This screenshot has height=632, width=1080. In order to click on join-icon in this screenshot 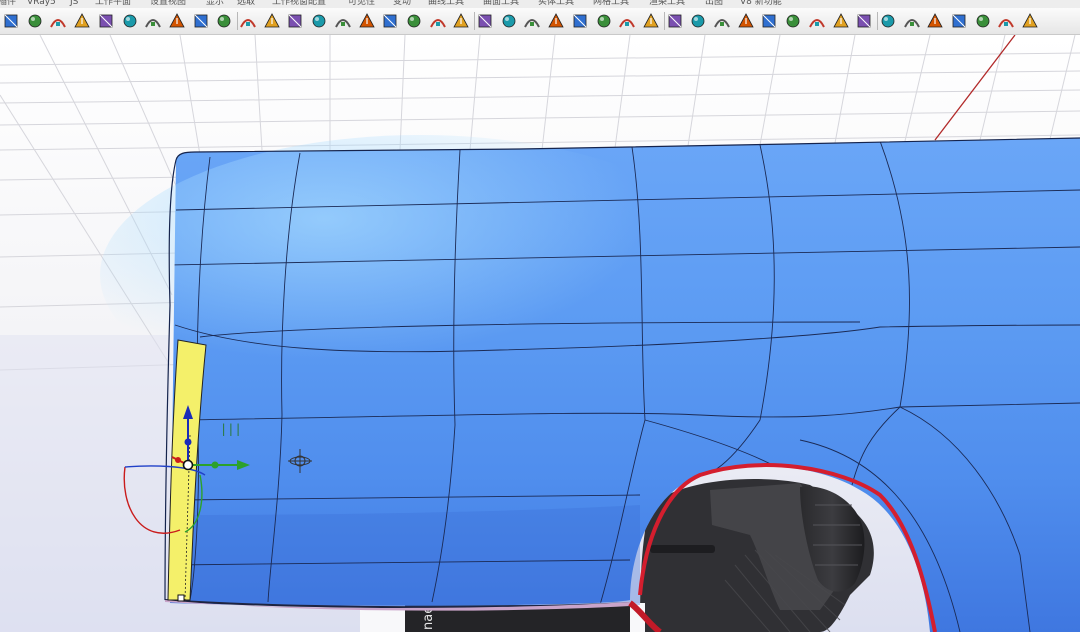, I will do `click(627, 21)`.